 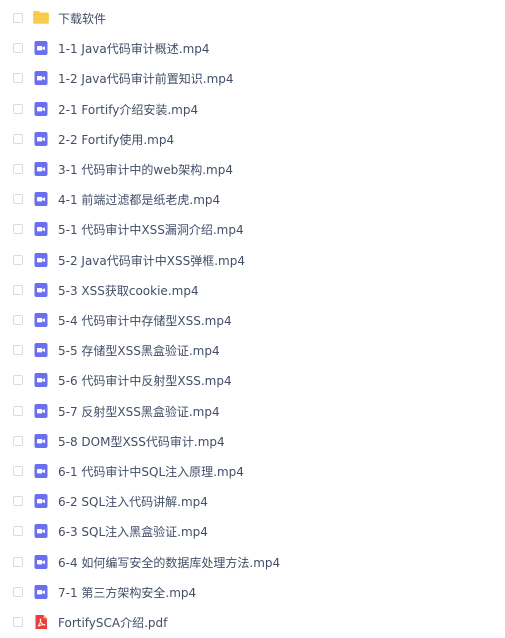 I want to click on file-row: 5-8 DOM型XSS代码审计.mp4, so click(x=252, y=441).